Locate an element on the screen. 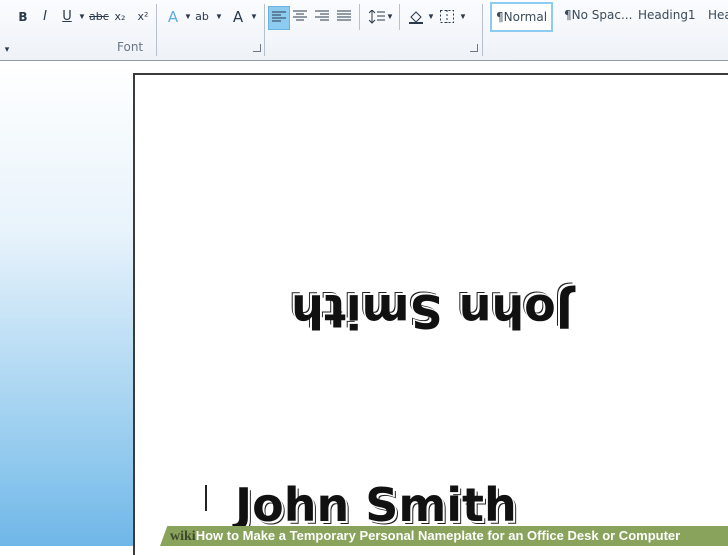  justify-button is located at coordinates (344, 17).